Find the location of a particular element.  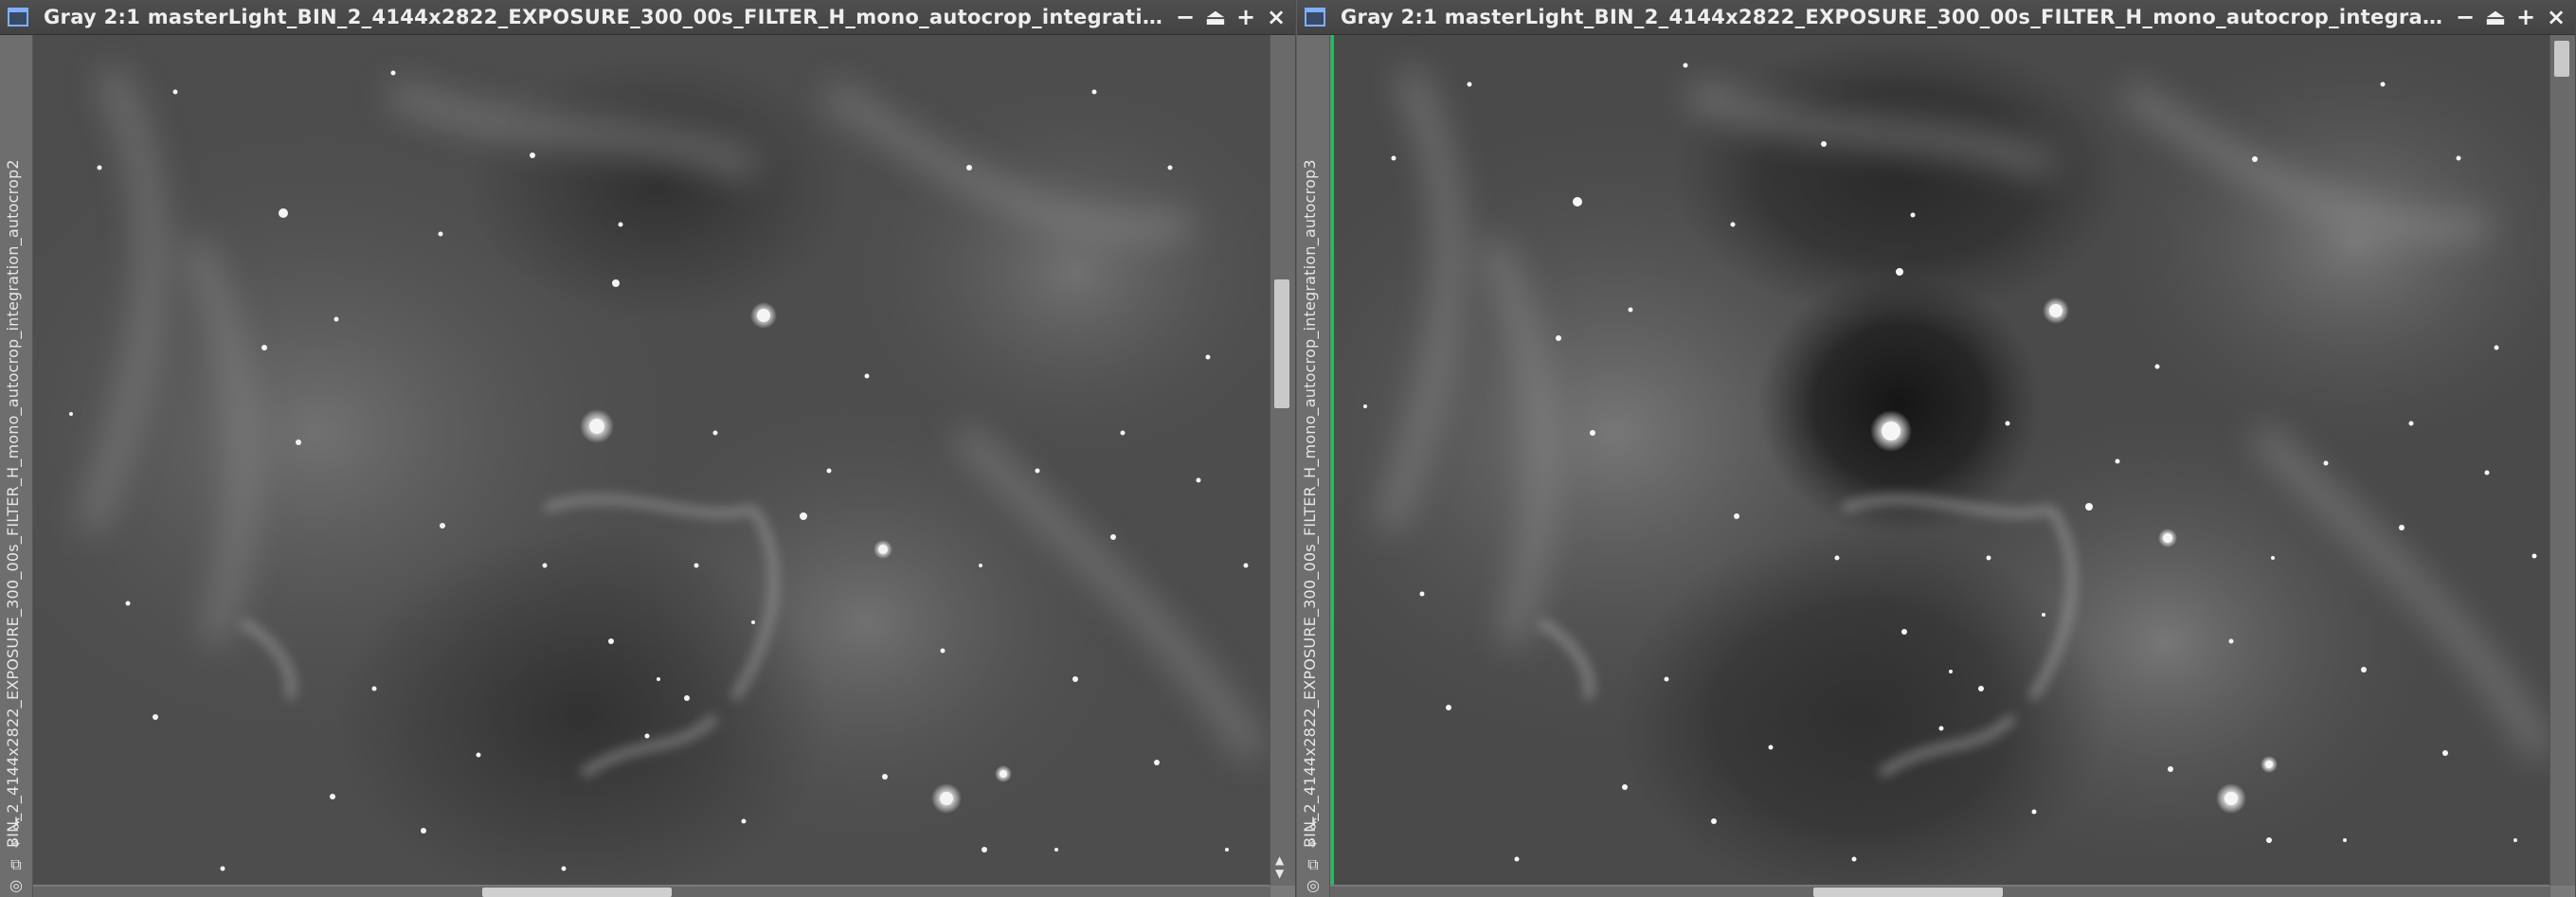

vertical-scrollbar: ▲ ▼ is located at coordinates (1282, 461).